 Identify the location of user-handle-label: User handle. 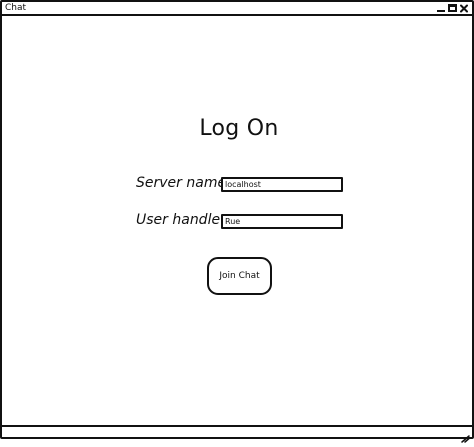
(178, 220).